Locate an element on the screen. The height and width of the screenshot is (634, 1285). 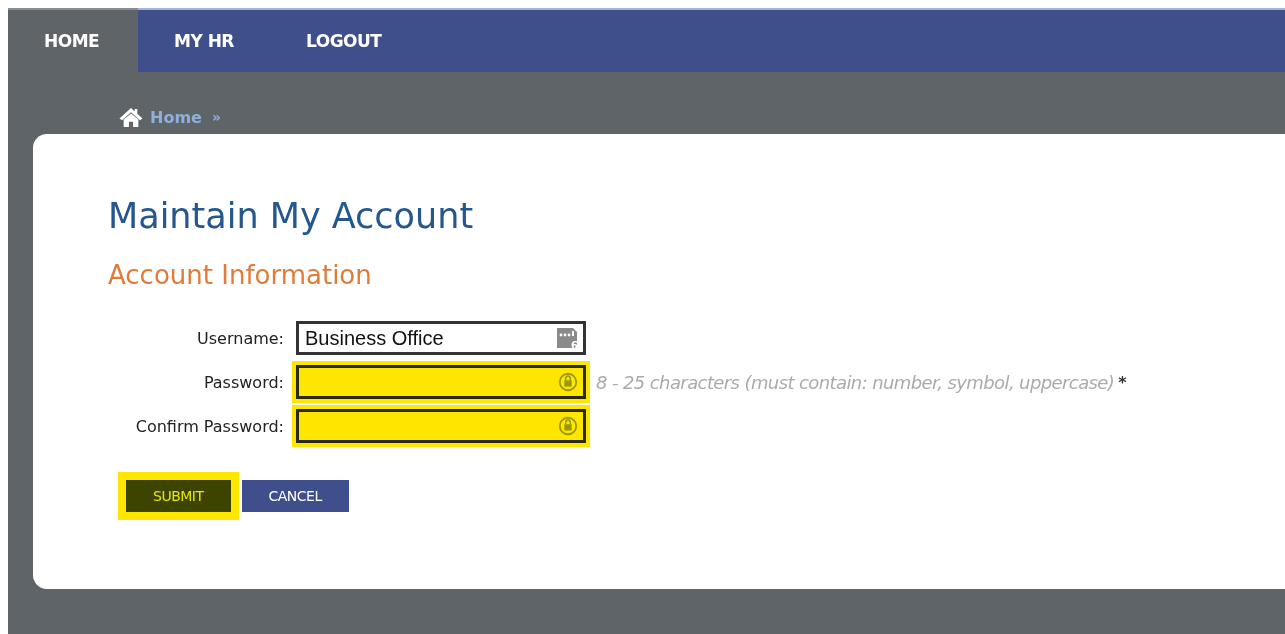
nav-tab: LOGOUT is located at coordinates (343, 40).